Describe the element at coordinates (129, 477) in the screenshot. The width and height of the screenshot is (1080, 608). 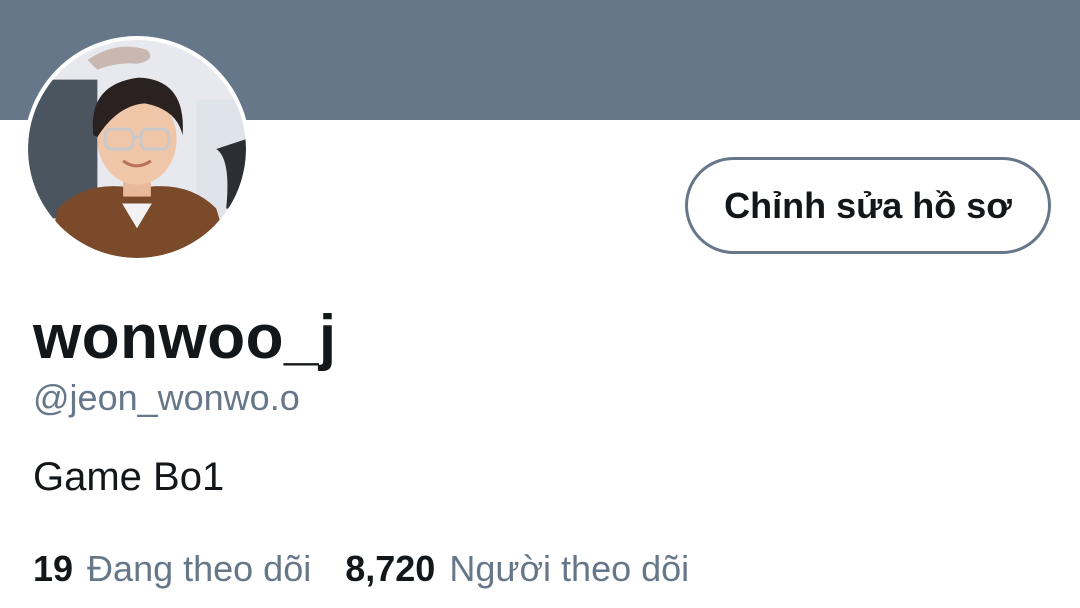
I see `profile-bio: Game Bo1` at that location.